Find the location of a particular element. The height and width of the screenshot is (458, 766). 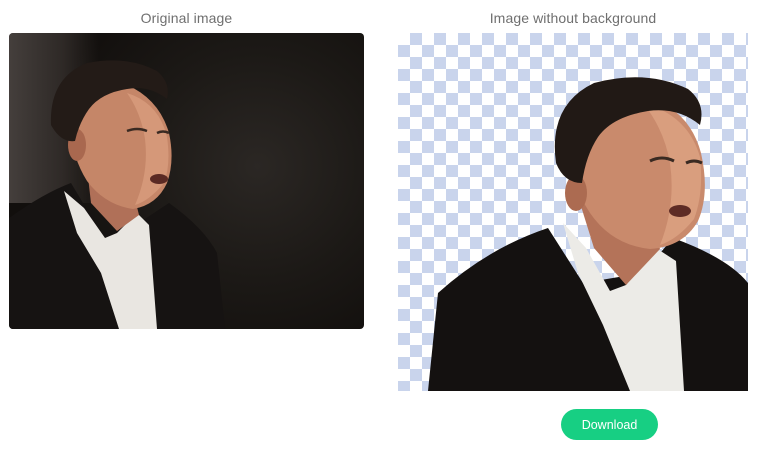

result-image-label: Image without background is located at coordinates (573, 18).